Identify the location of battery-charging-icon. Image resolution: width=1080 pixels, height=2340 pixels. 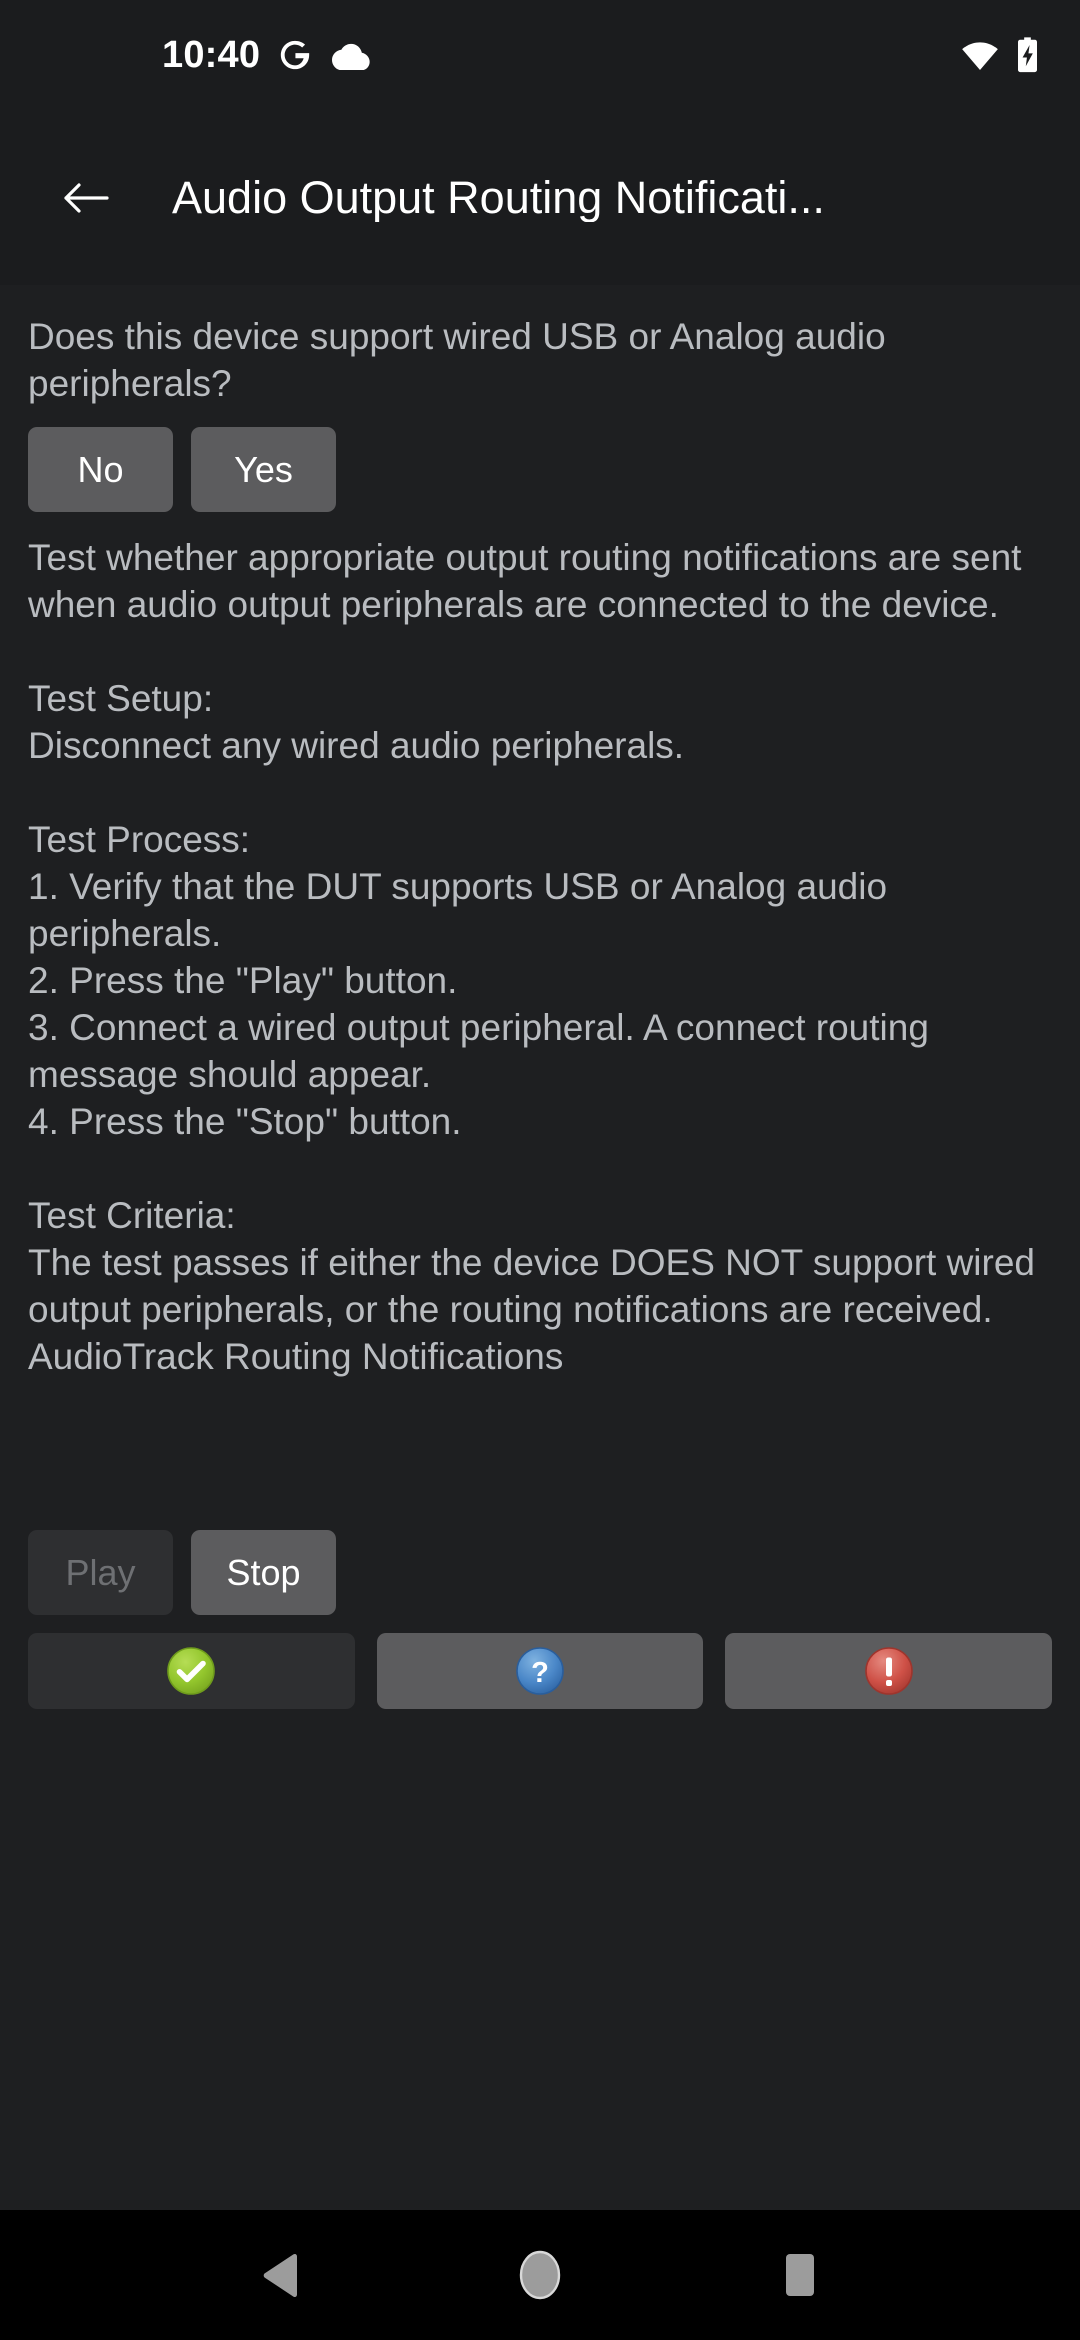
(1027, 55).